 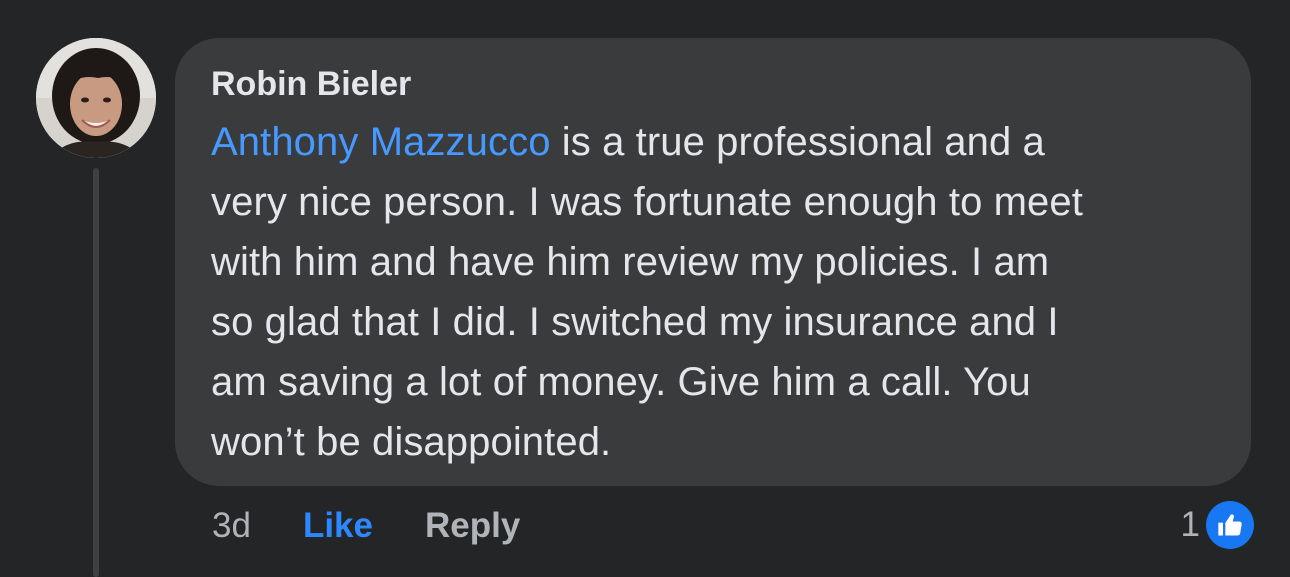 What do you see at coordinates (381, 142) in the screenshot?
I see `mention-link: Anthony Mazzucco` at bounding box center [381, 142].